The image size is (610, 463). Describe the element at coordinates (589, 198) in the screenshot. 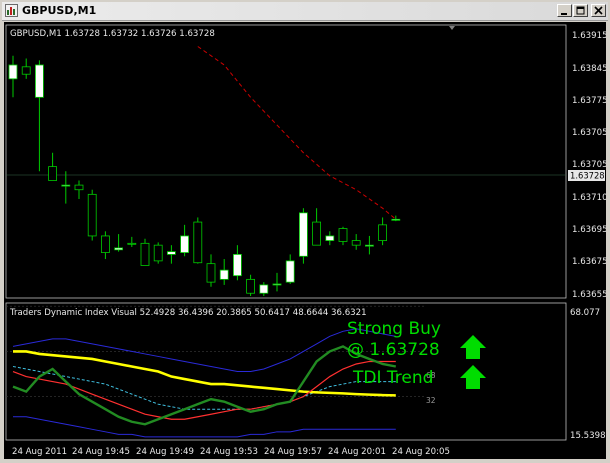

I see `price-tick: 1.63710` at that location.